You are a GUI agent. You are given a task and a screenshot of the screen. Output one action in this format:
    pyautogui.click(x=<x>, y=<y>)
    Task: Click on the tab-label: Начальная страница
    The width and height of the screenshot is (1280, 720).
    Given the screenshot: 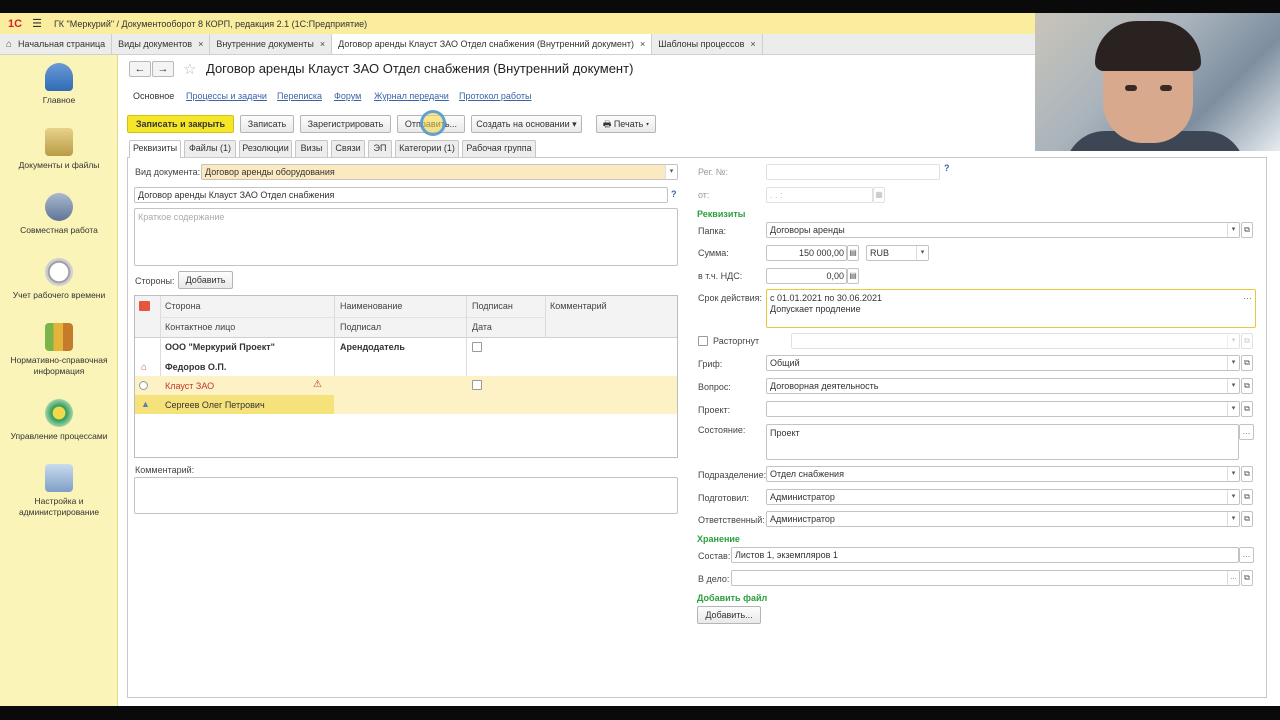 What is the action you would take?
    pyautogui.click(x=62, y=44)
    